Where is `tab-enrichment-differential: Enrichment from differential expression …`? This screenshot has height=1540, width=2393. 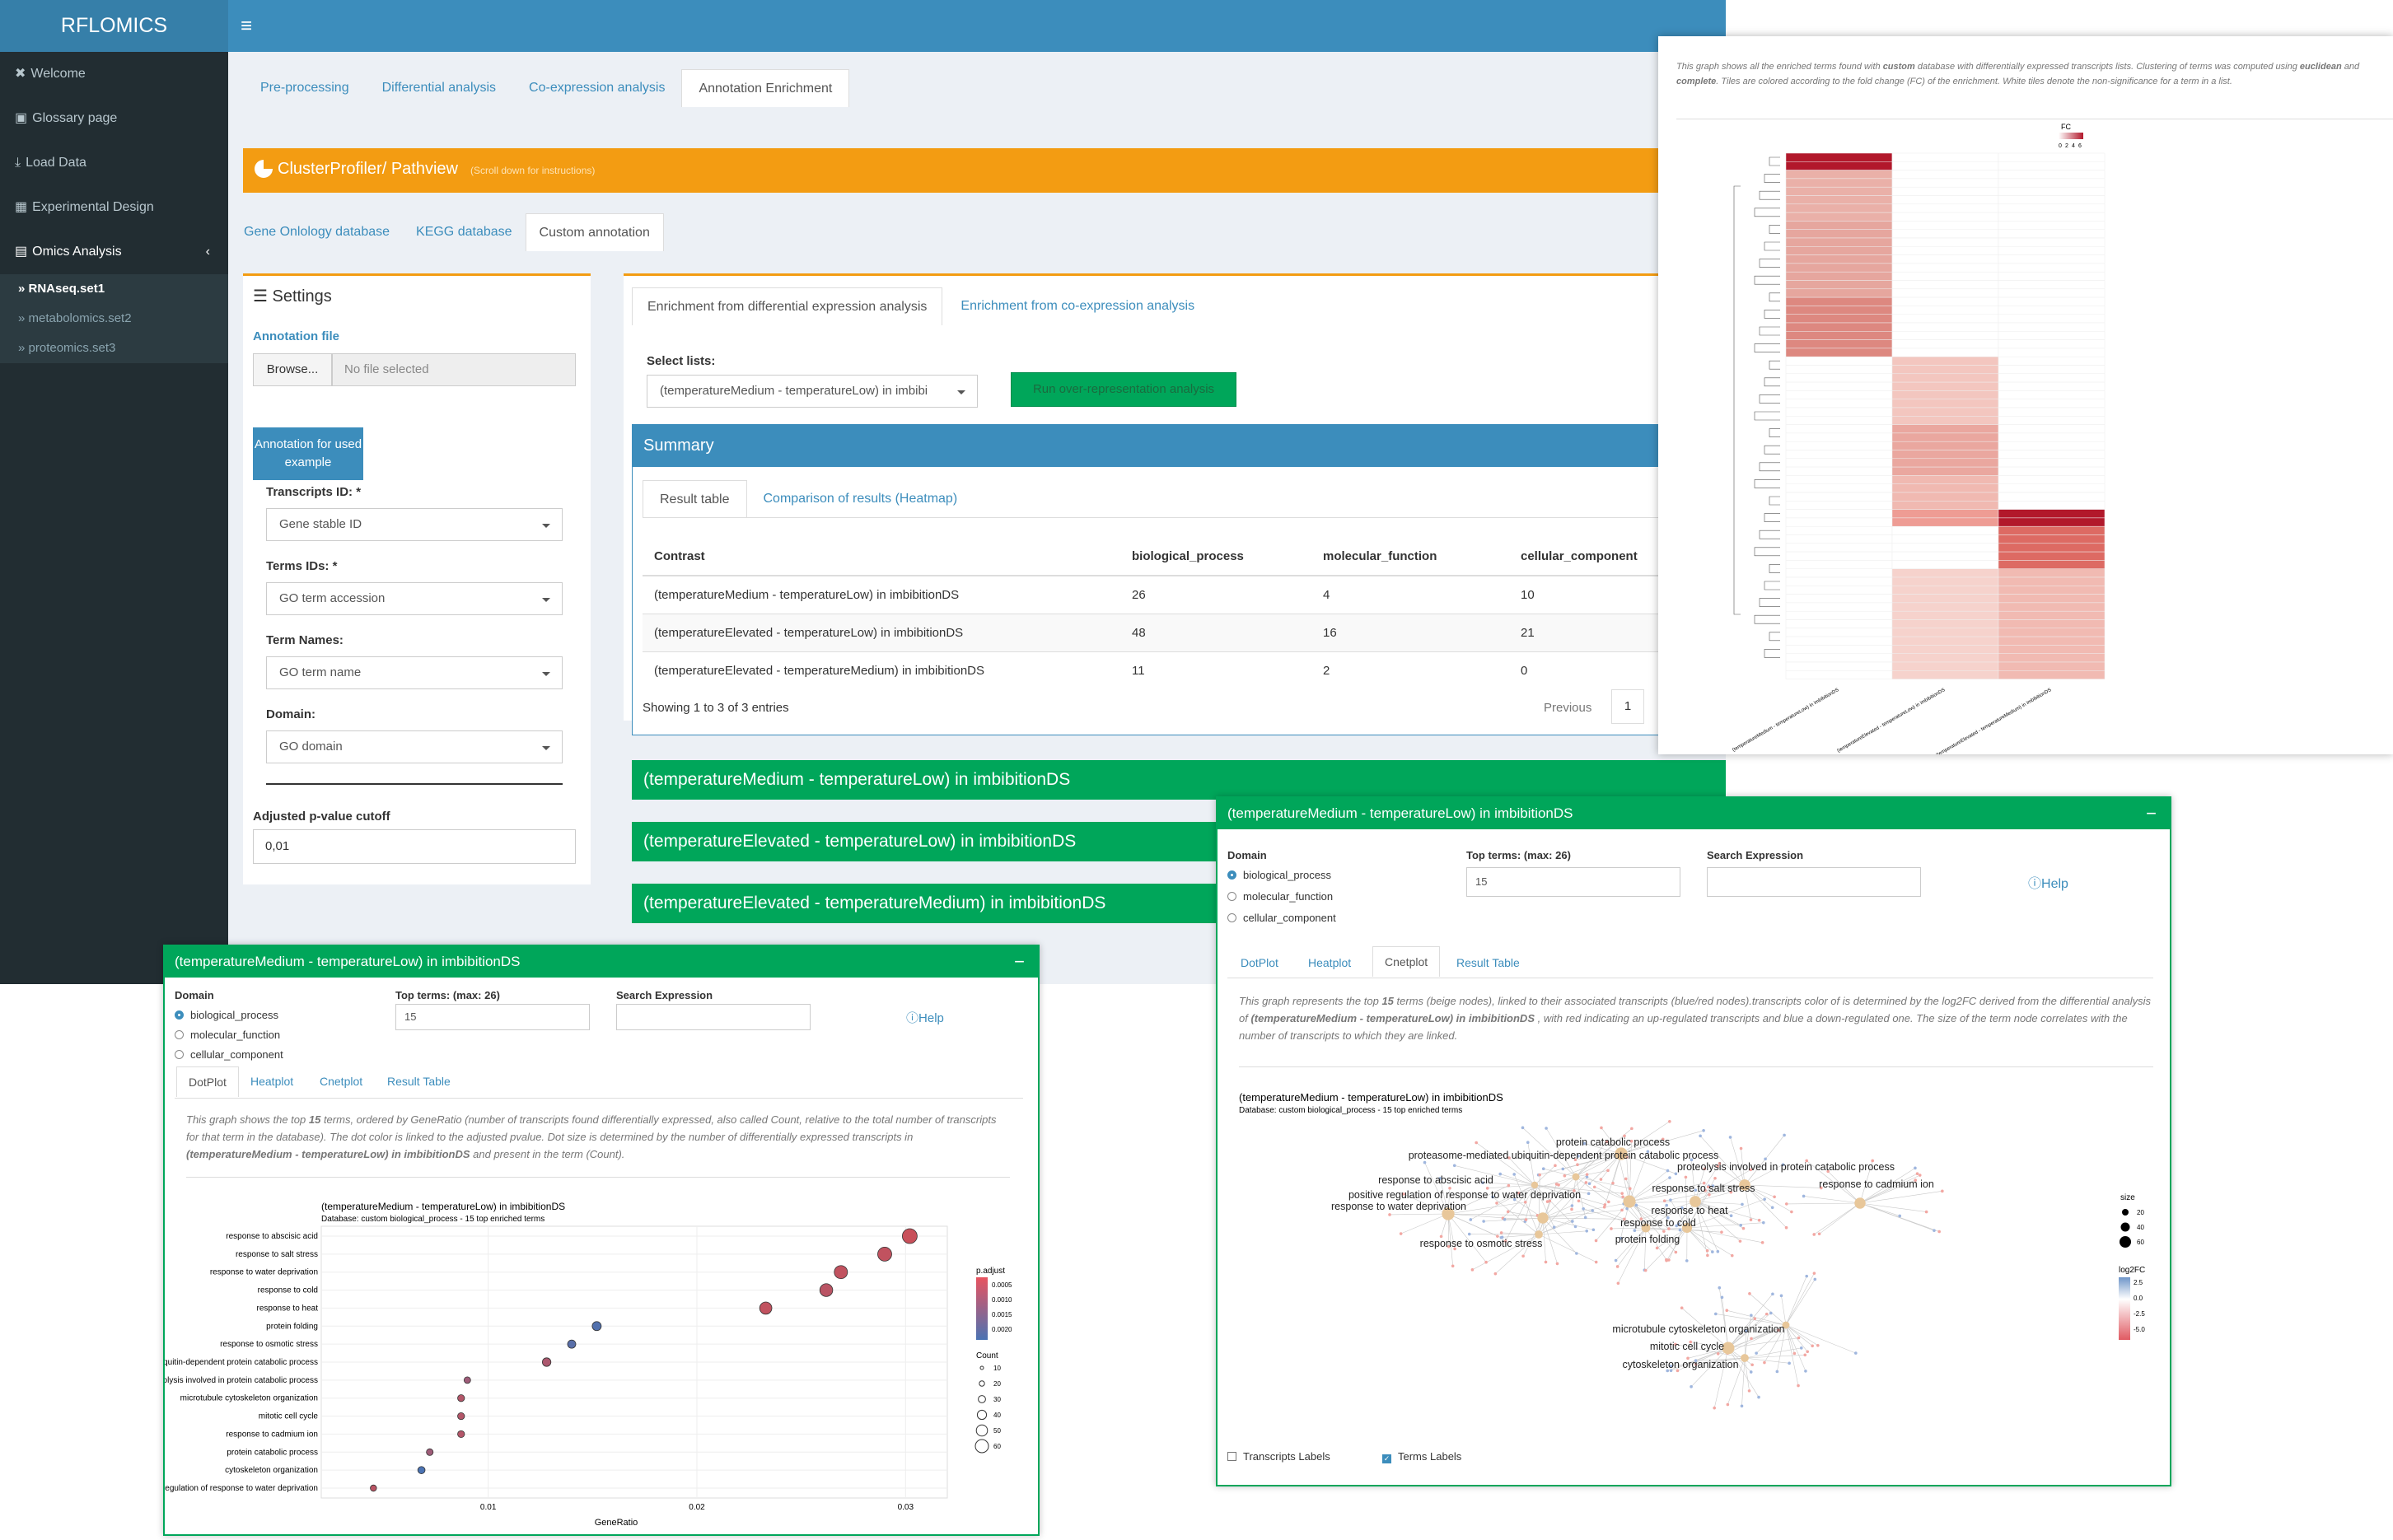
tab-enrichment-differential: Enrichment from differential expression … is located at coordinates (788, 306).